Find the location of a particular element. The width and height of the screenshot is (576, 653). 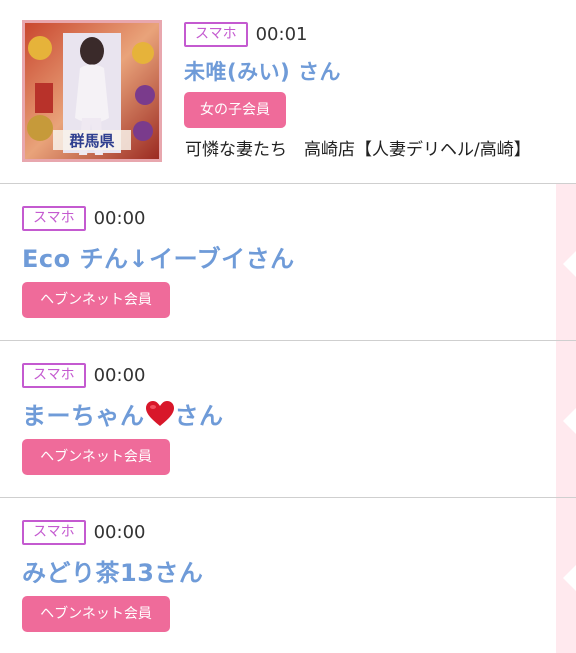

profile-thumbnail: 群馬県 is located at coordinates (92, 91).